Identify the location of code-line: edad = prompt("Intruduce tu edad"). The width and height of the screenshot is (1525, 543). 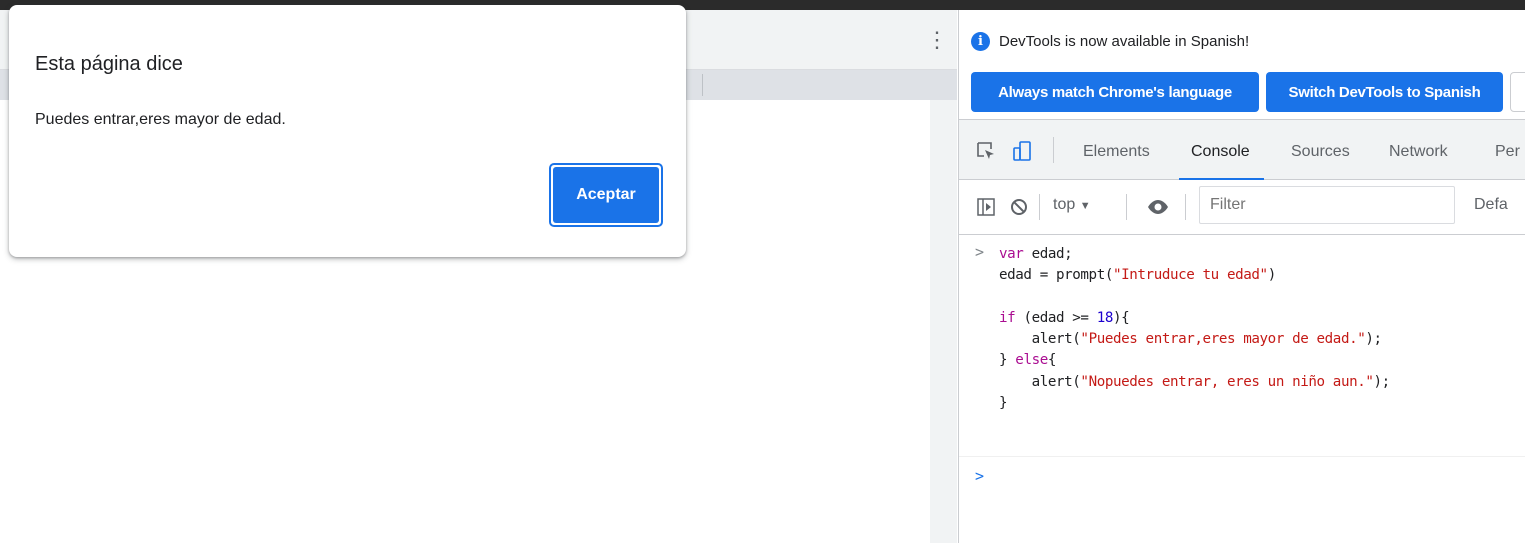
(1137, 275).